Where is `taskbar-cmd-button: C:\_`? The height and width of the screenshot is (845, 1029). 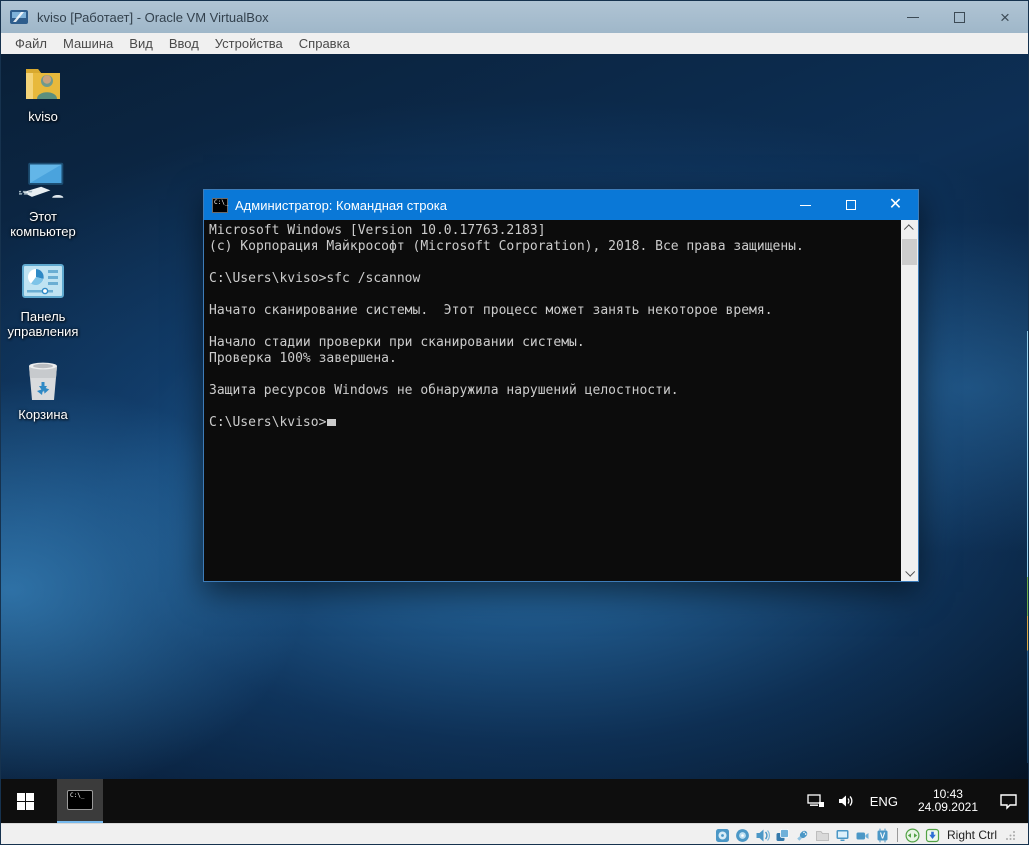
taskbar-cmd-button: C:\_ is located at coordinates (80, 801).